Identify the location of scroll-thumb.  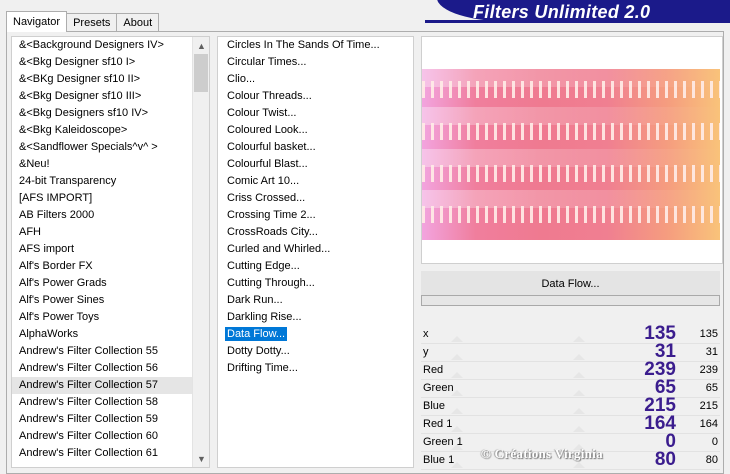
(201, 73).